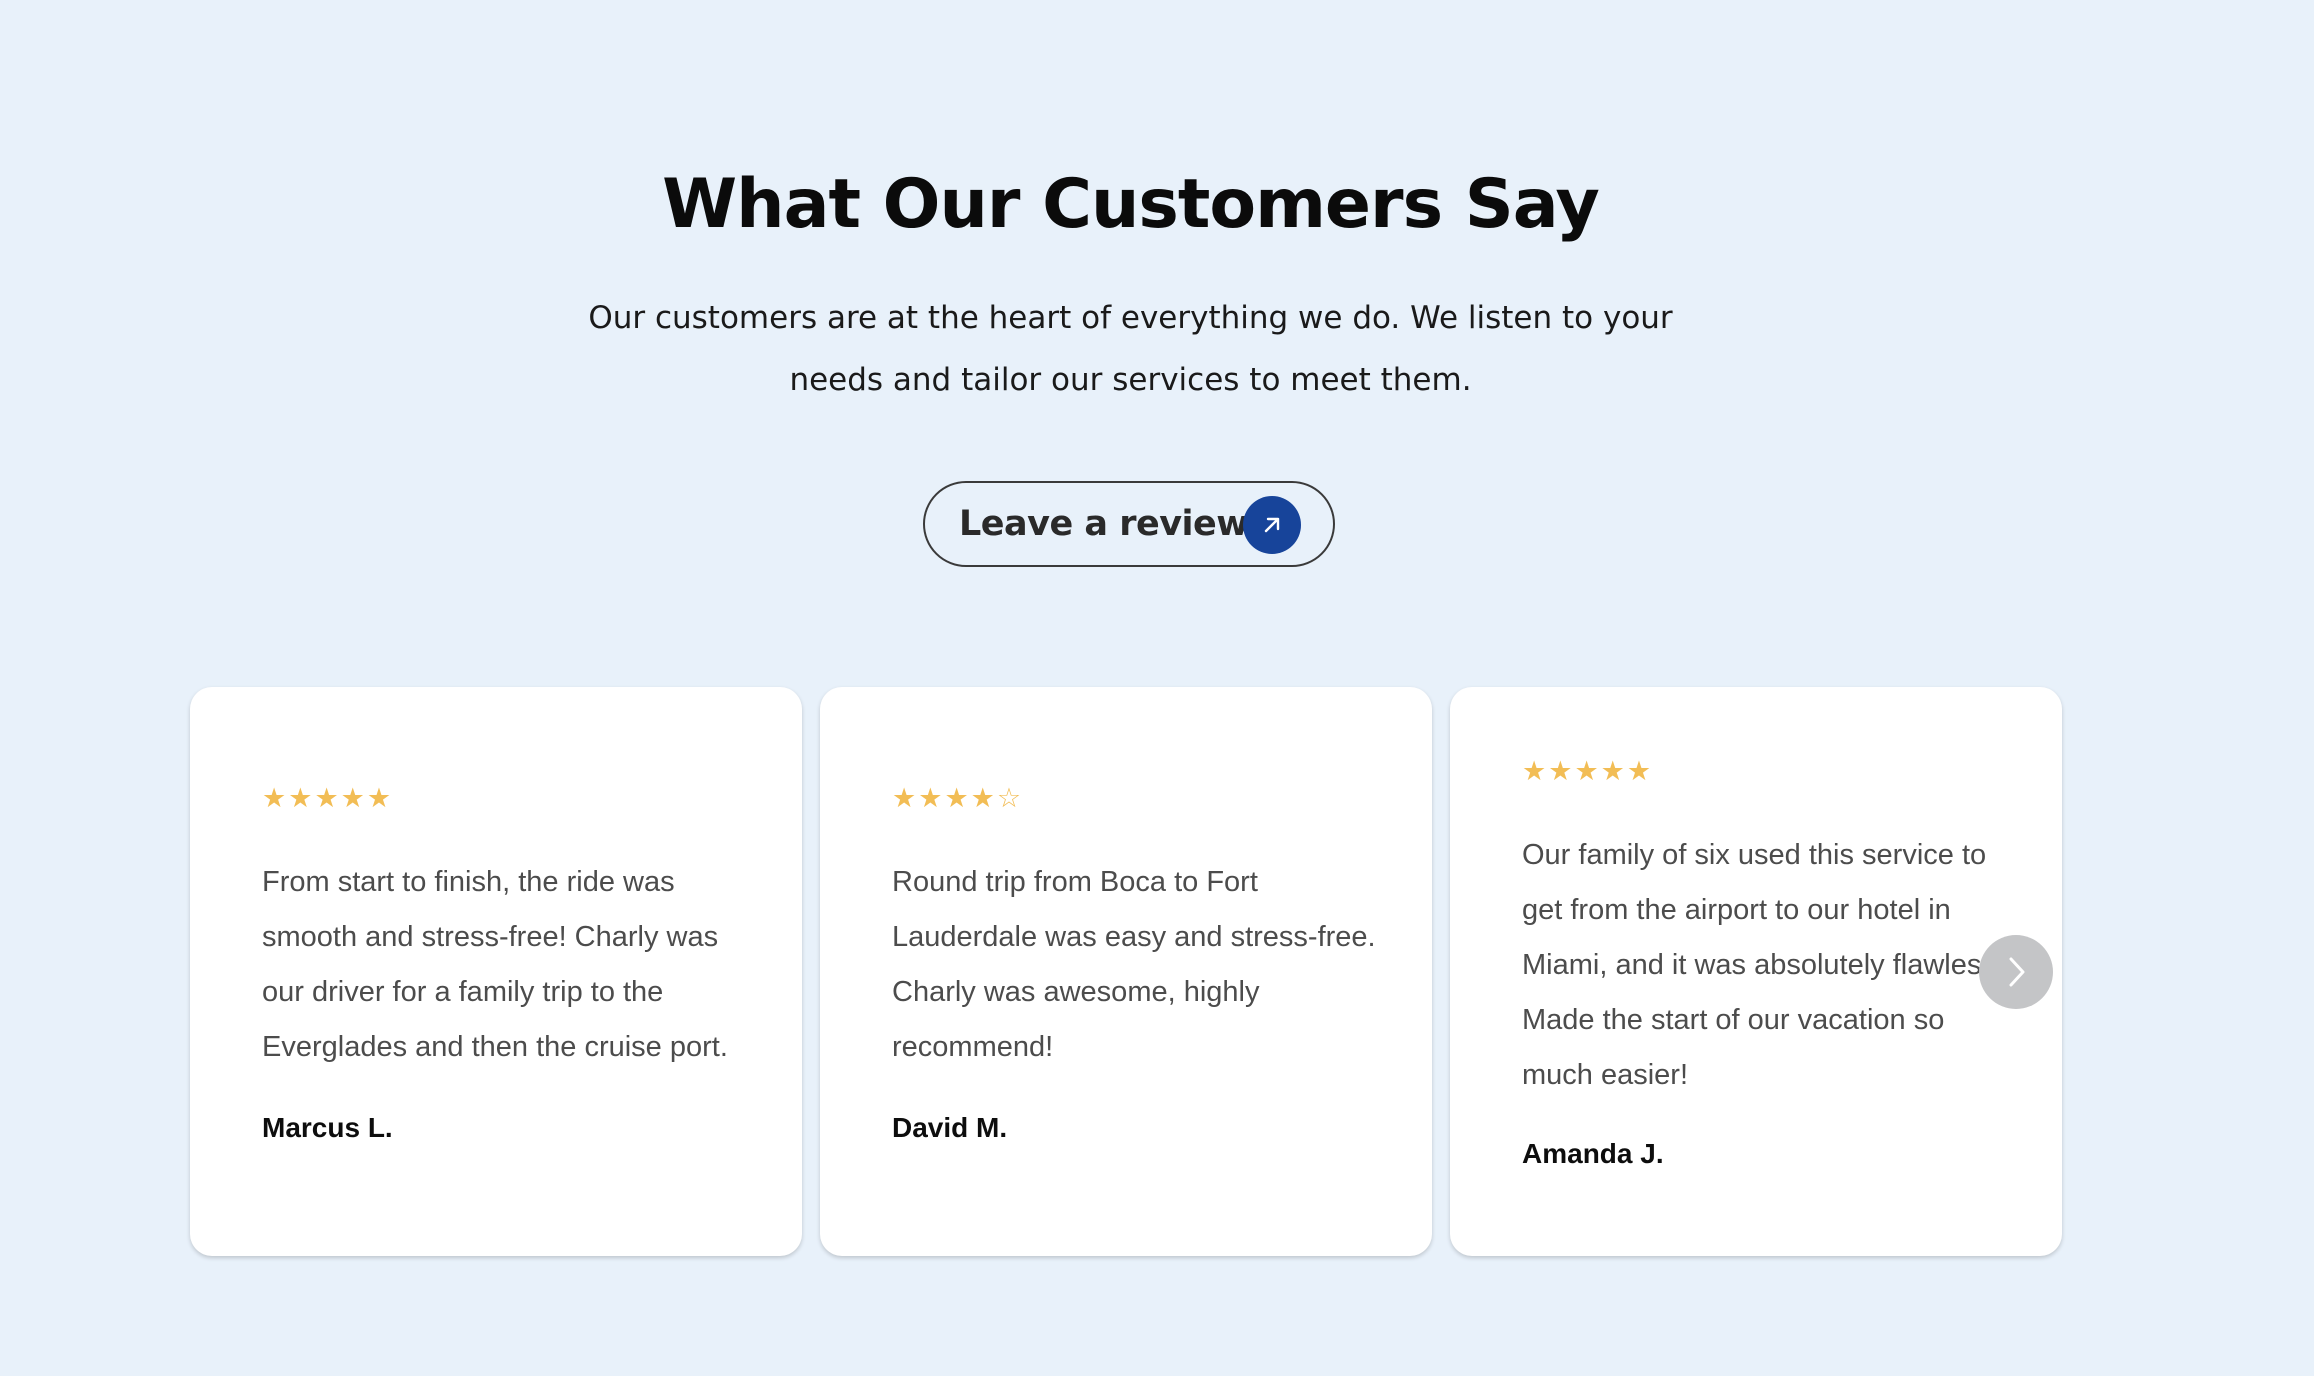  Describe the element at coordinates (327, 1127) in the screenshot. I see `review-author: Marcus L.` at that location.